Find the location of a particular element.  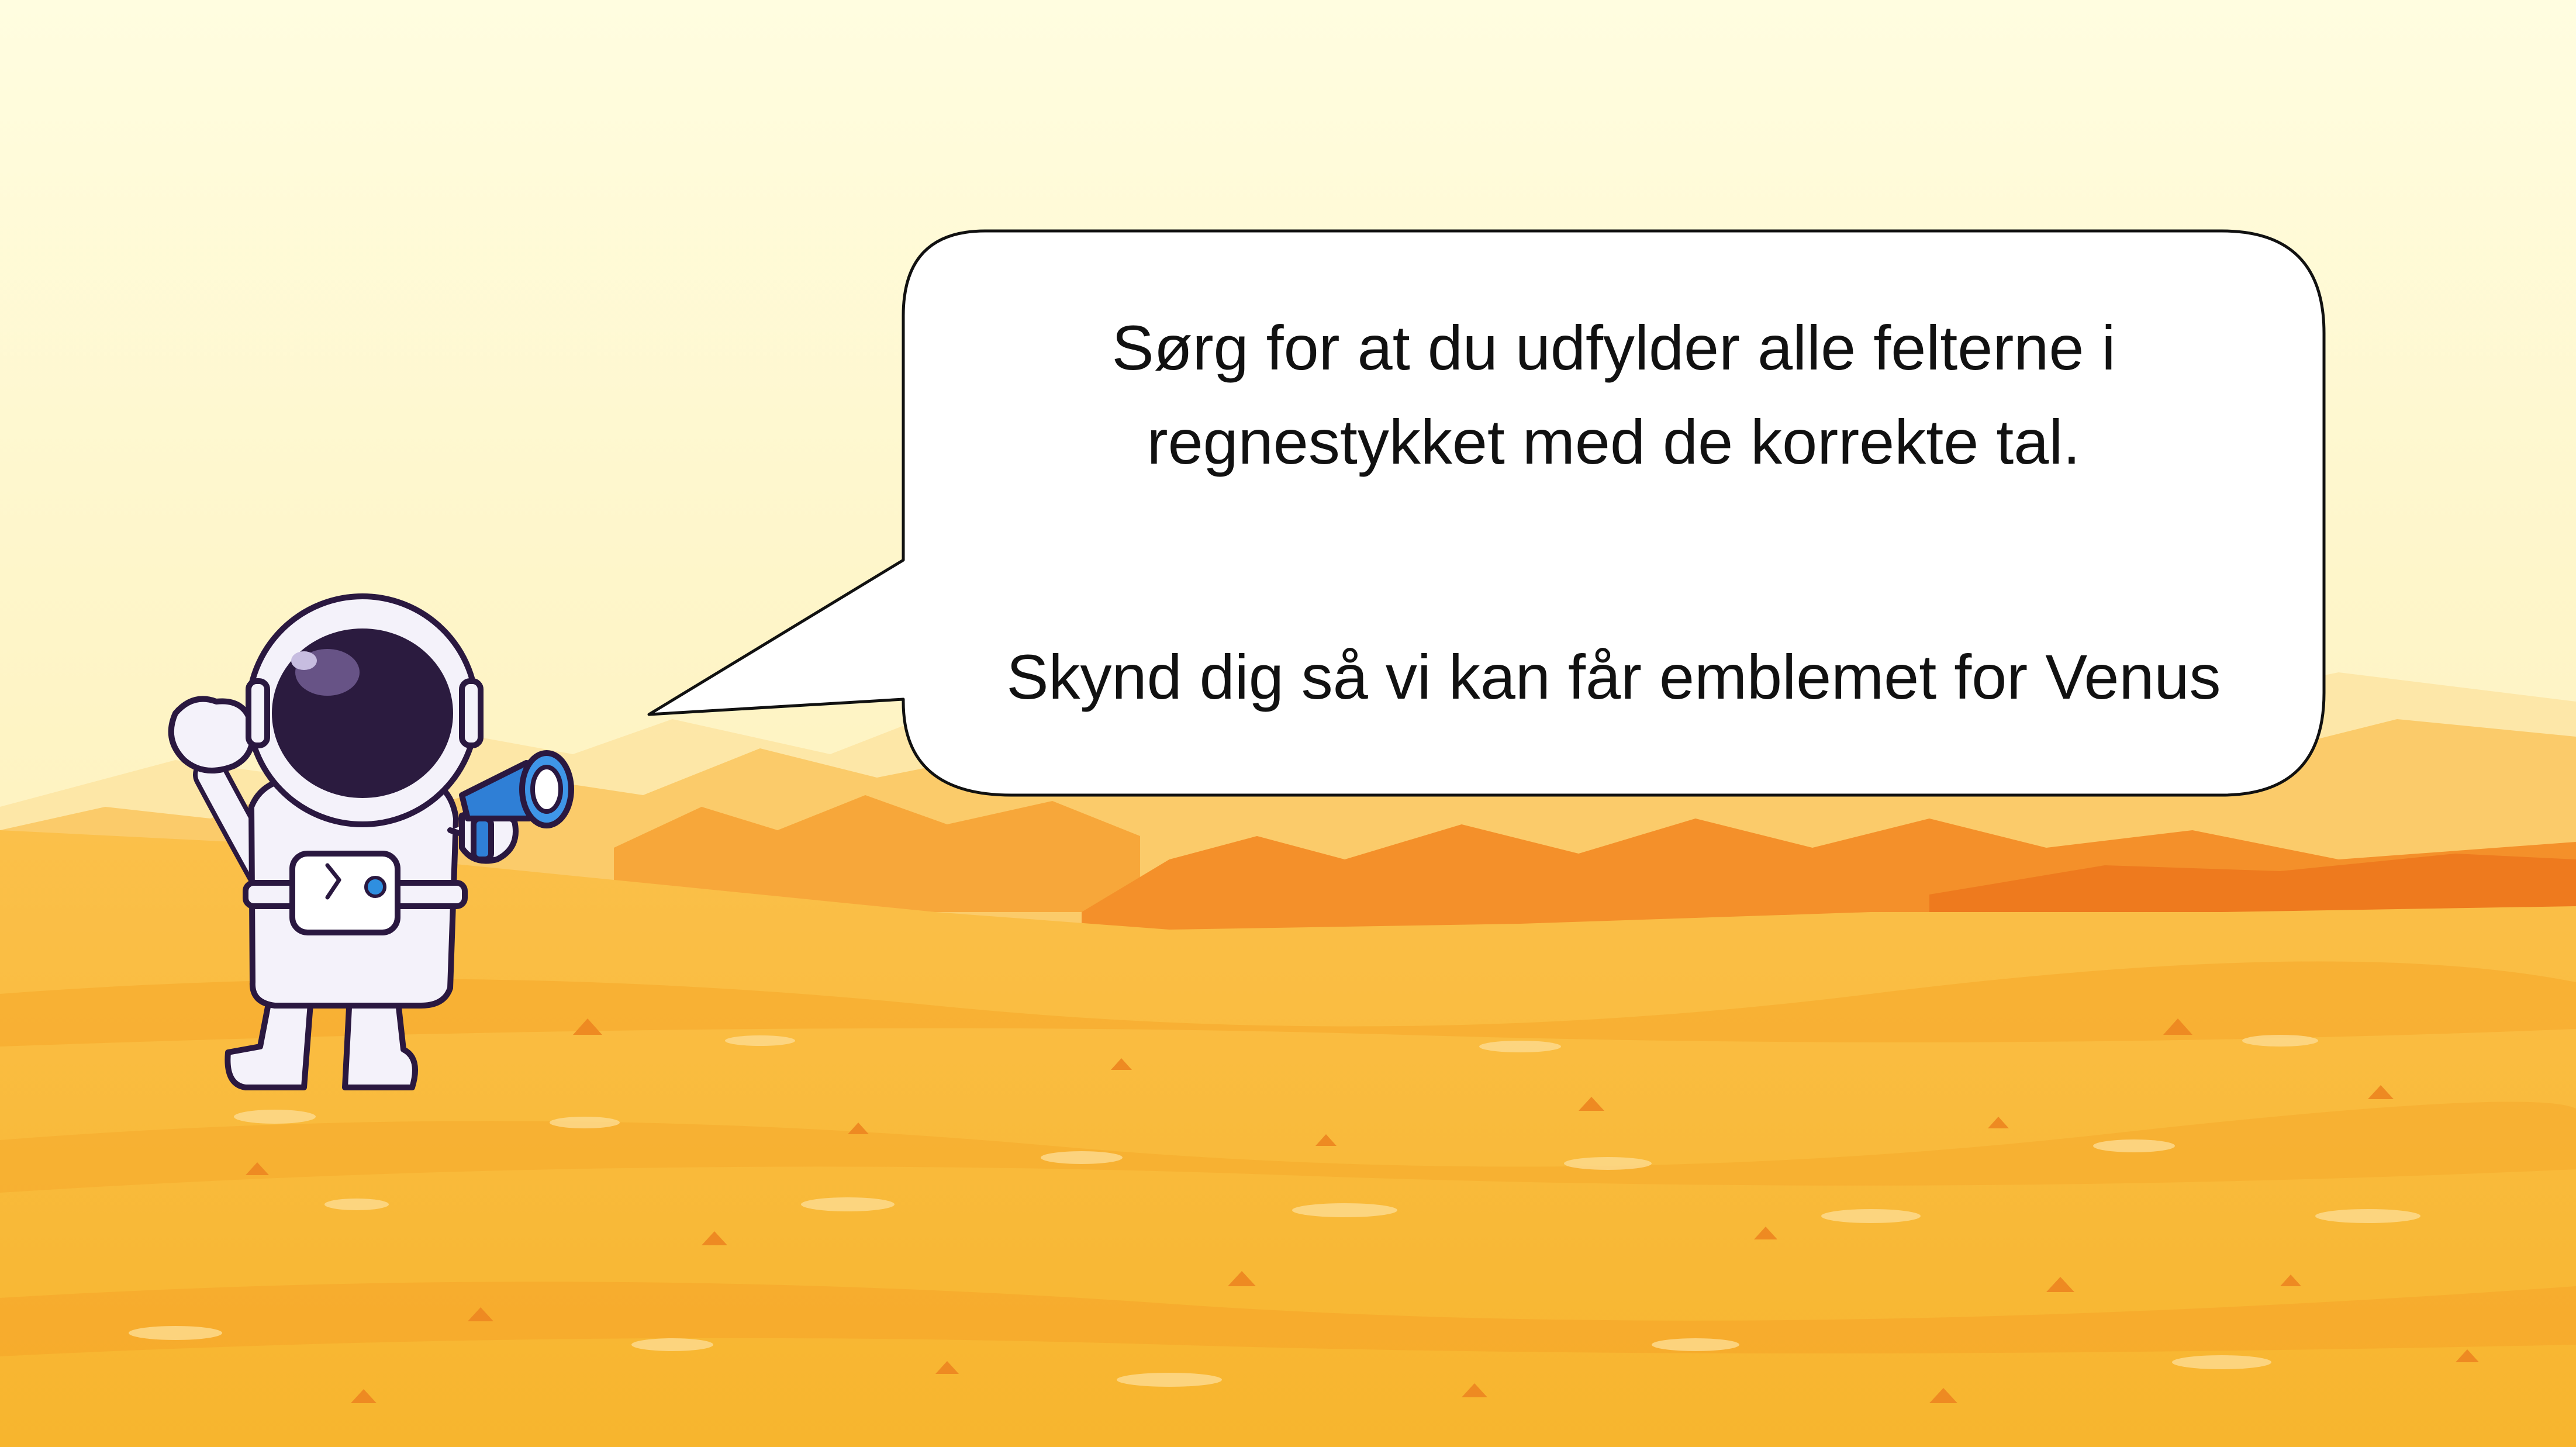

bubble-line-1: Sørg for at du udfylder alle felterne i is located at coordinates (1613, 347).